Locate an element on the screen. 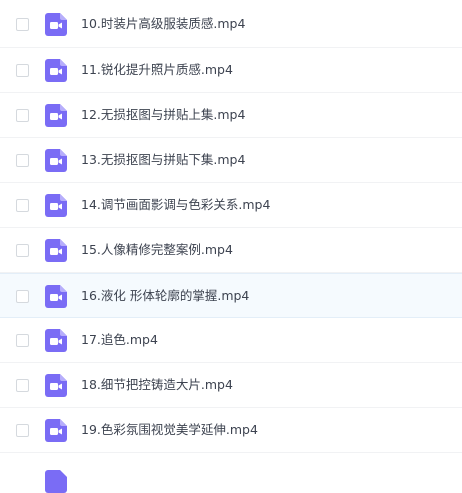 The width and height of the screenshot is (462, 493). file-name: 11.锐化提升照片质感.mp4 is located at coordinates (157, 70).